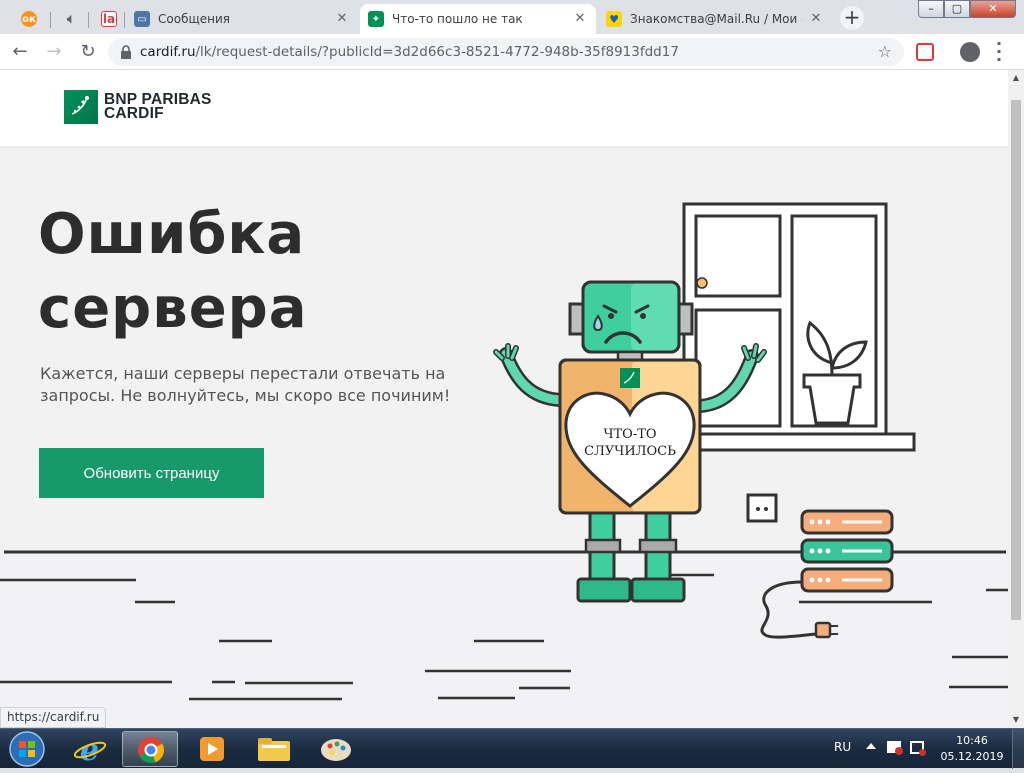  Describe the element at coordinates (762, 508) in the screenshot. I see `power-socket-icon` at that location.